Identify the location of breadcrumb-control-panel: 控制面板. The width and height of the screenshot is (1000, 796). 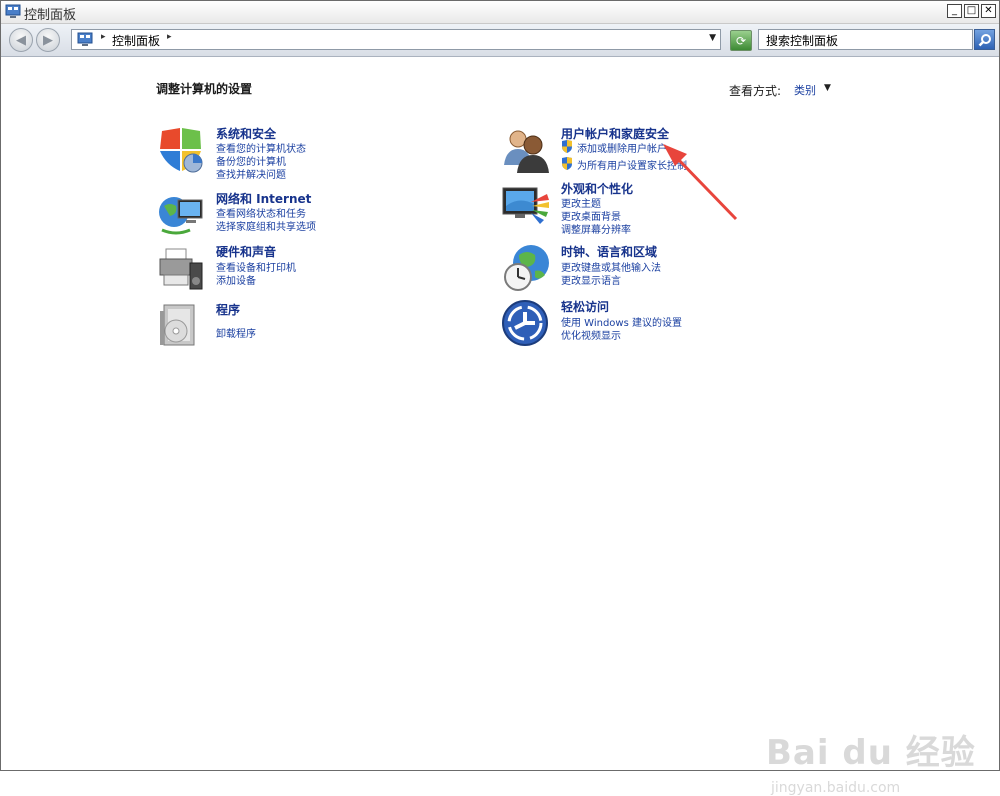
(136, 40).